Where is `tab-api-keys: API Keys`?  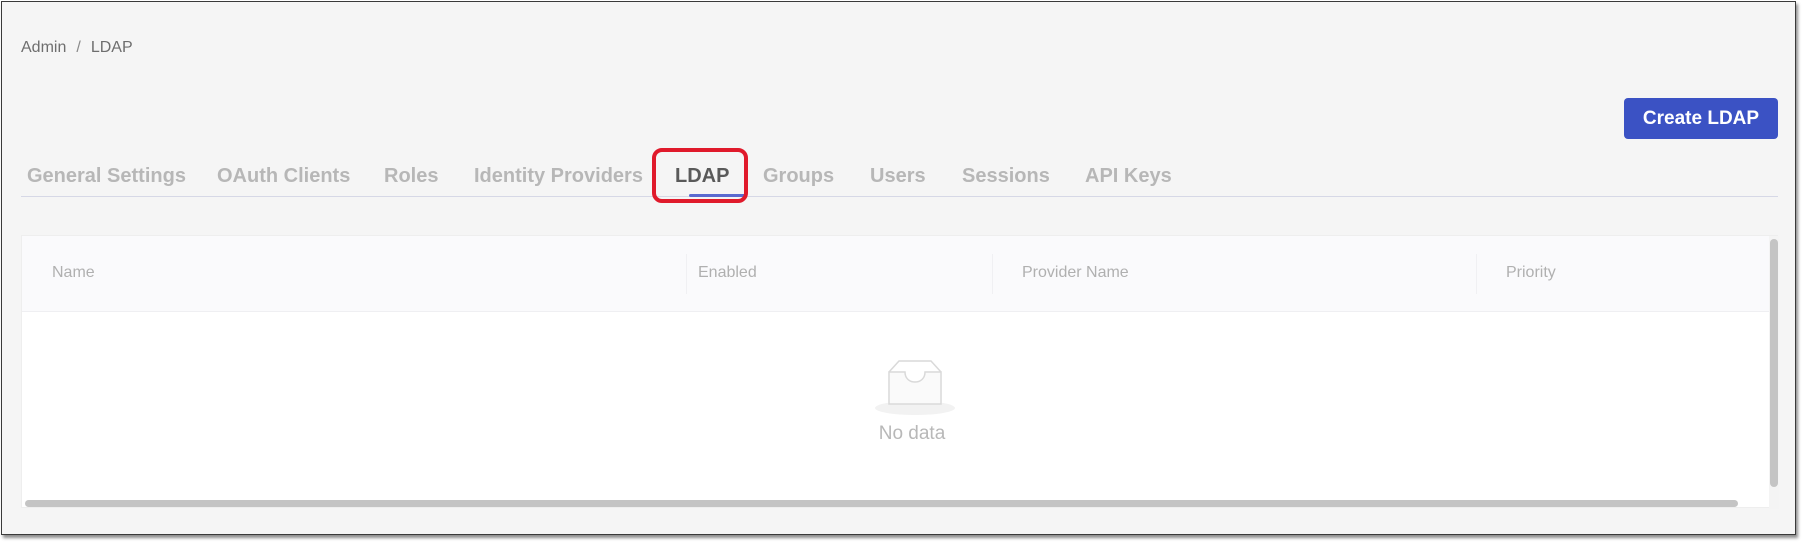 tab-api-keys: API Keys is located at coordinates (1128, 176).